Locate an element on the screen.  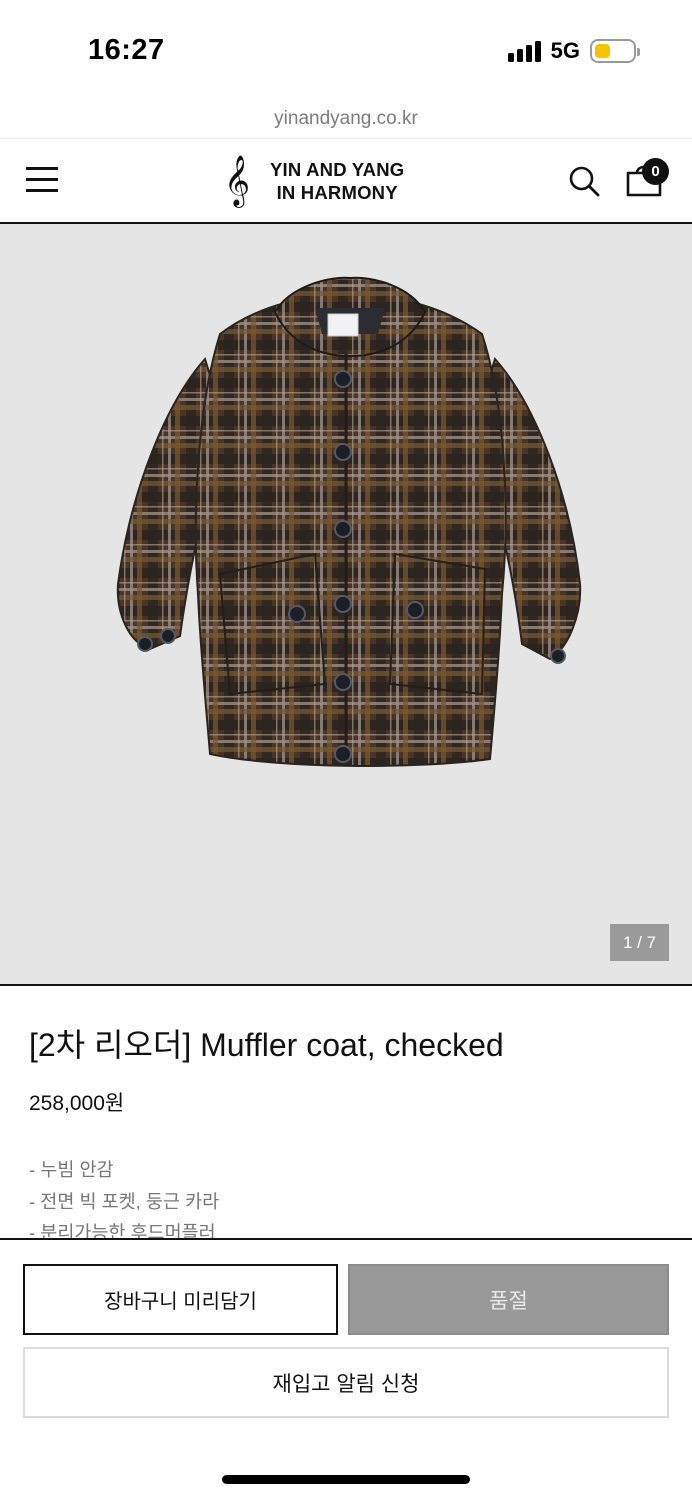
home-indicator is located at coordinates (346, 1479).